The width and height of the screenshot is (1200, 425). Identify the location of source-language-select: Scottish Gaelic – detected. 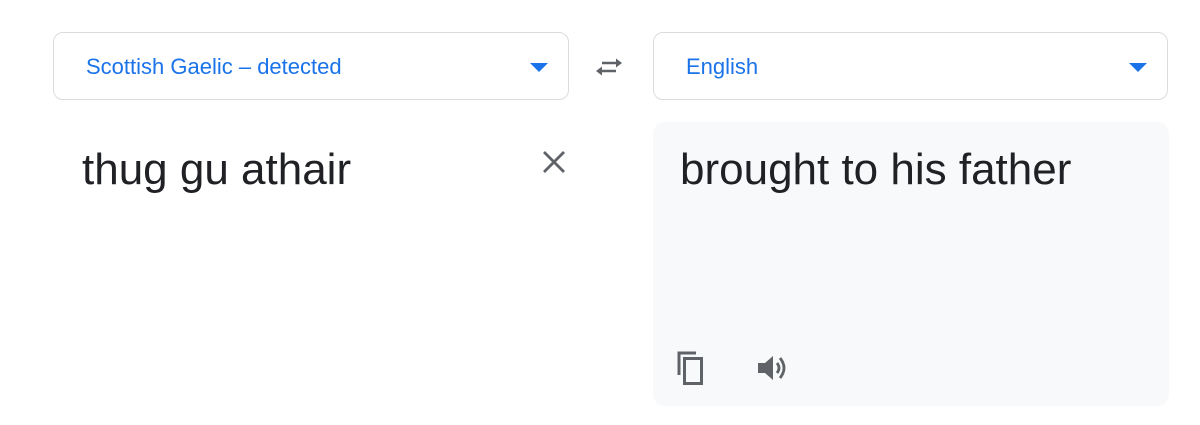
(311, 66).